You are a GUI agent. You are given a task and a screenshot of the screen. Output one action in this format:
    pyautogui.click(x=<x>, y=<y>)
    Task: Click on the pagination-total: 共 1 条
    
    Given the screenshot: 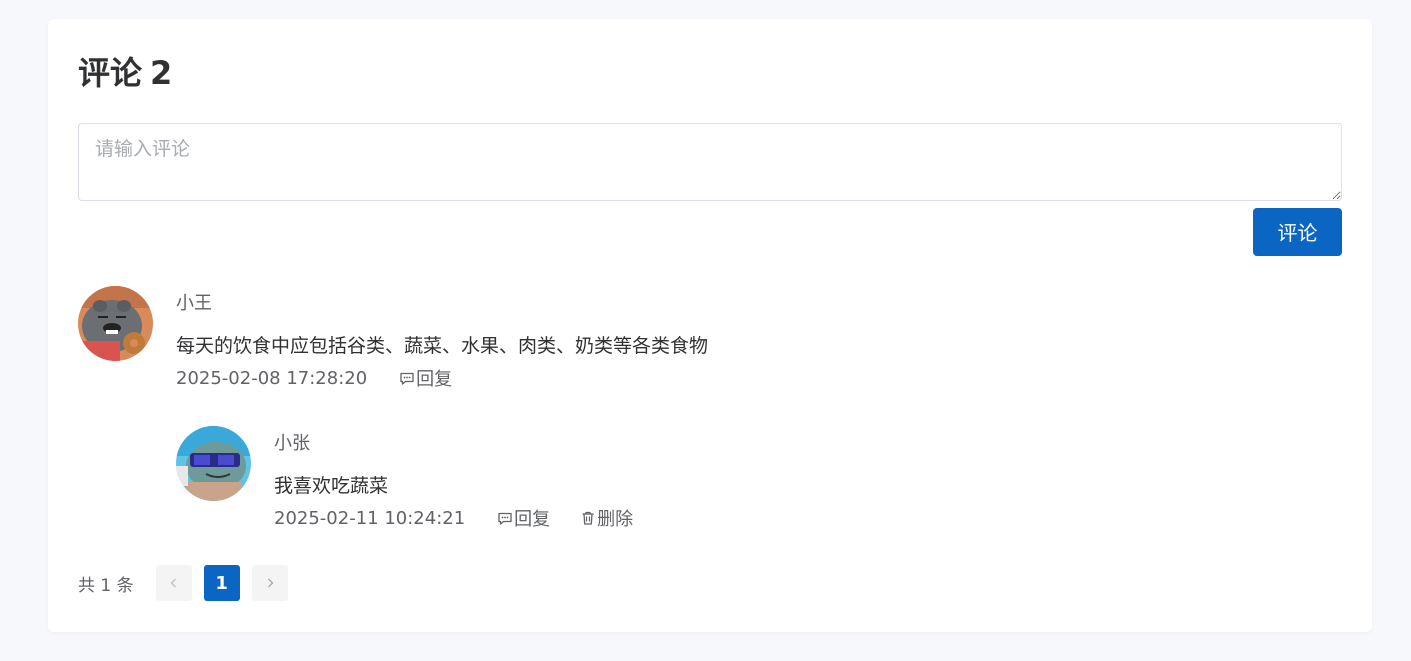 What is the action you would take?
    pyautogui.click(x=106, y=585)
    